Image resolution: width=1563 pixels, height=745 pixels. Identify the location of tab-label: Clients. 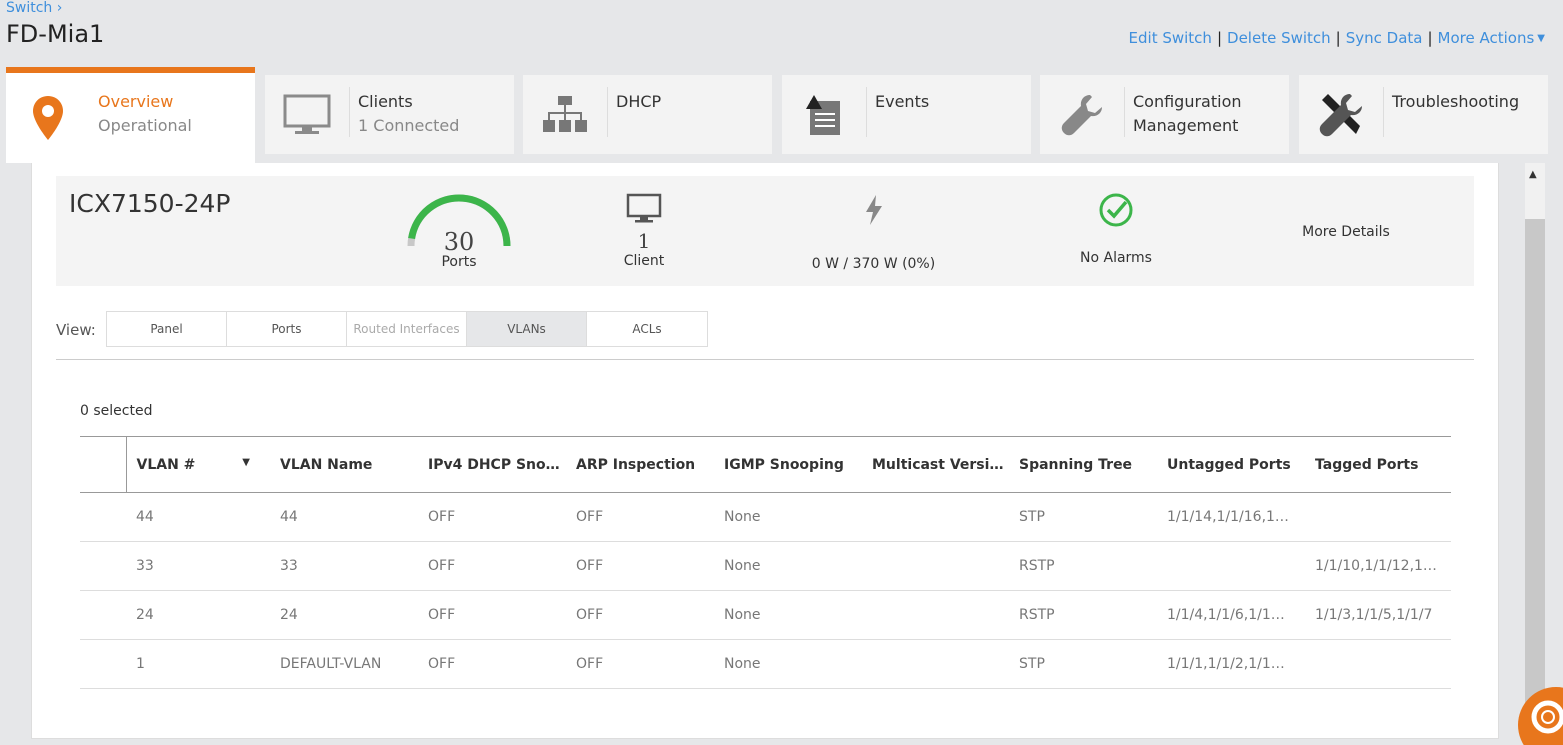
(385, 101).